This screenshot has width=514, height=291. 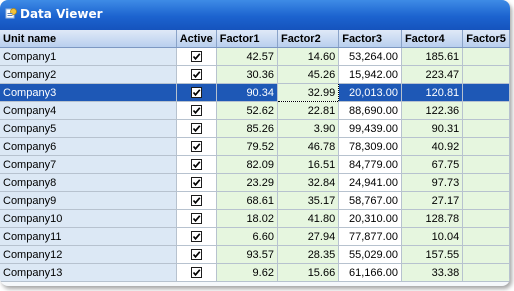 What do you see at coordinates (432, 200) in the screenshot?
I see `factor4-cell: 27.17` at bounding box center [432, 200].